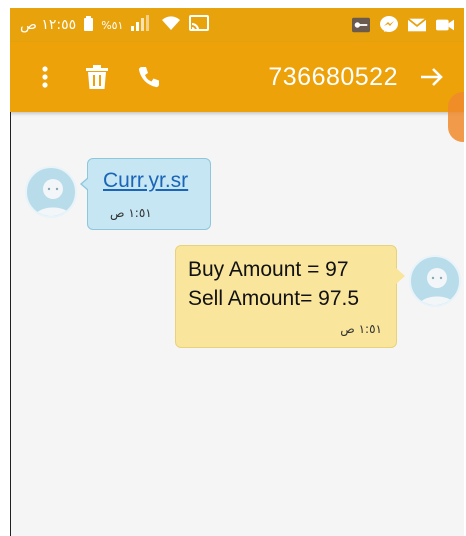 This screenshot has height=536, width=466. I want to click on status-left: ١٢:٥٥ ص %٥١, so click(115, 25).